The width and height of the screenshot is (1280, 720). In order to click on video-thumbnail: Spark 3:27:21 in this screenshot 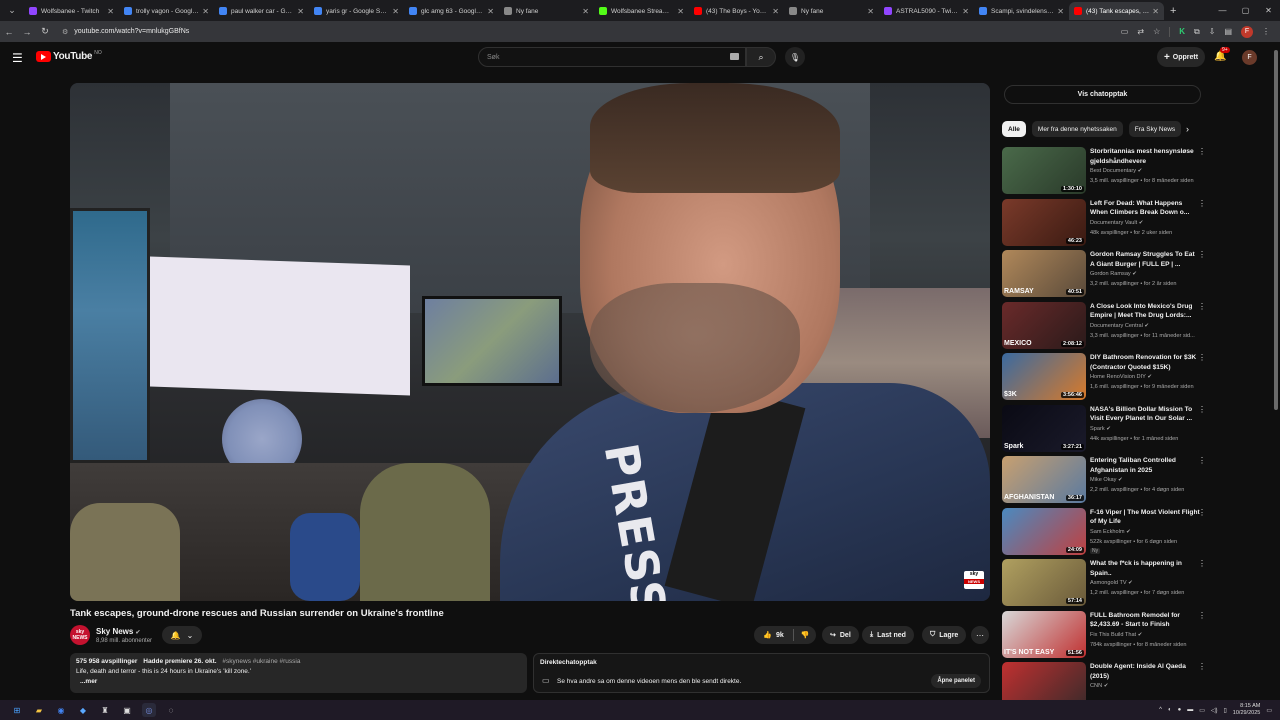, I will do `click(1044, 428)`.